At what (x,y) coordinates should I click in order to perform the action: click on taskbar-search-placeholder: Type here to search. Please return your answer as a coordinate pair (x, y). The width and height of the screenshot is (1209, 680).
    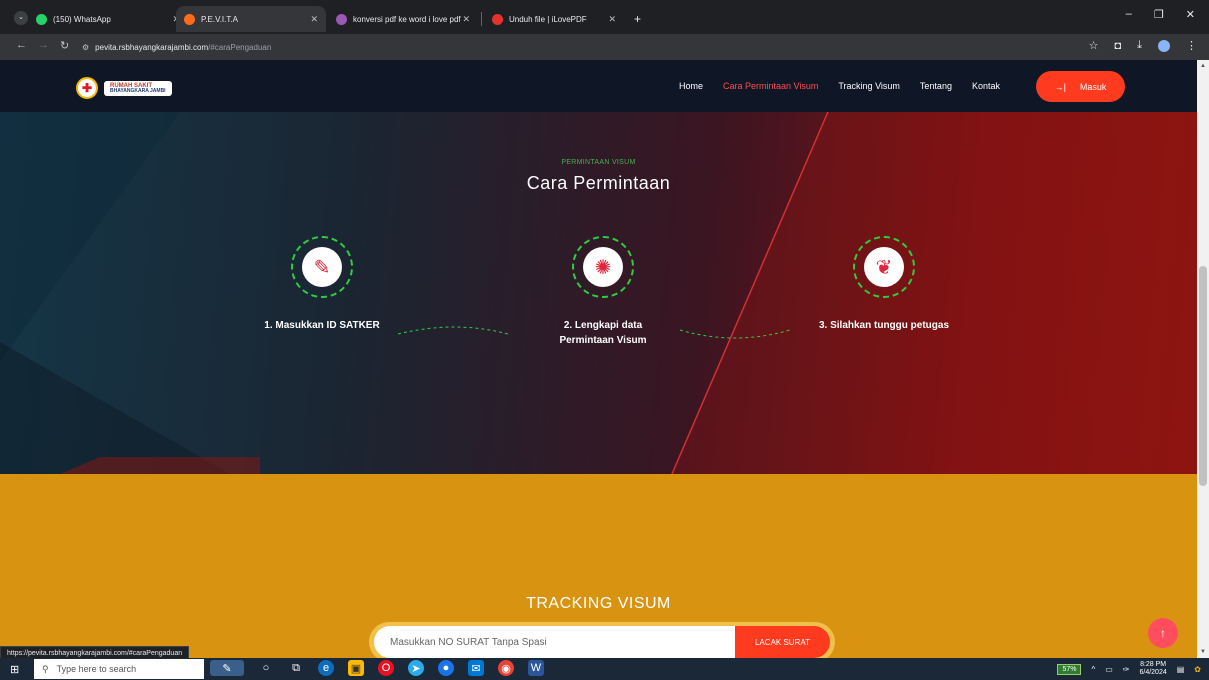
    Looking at the image, I should click on (96, 669).